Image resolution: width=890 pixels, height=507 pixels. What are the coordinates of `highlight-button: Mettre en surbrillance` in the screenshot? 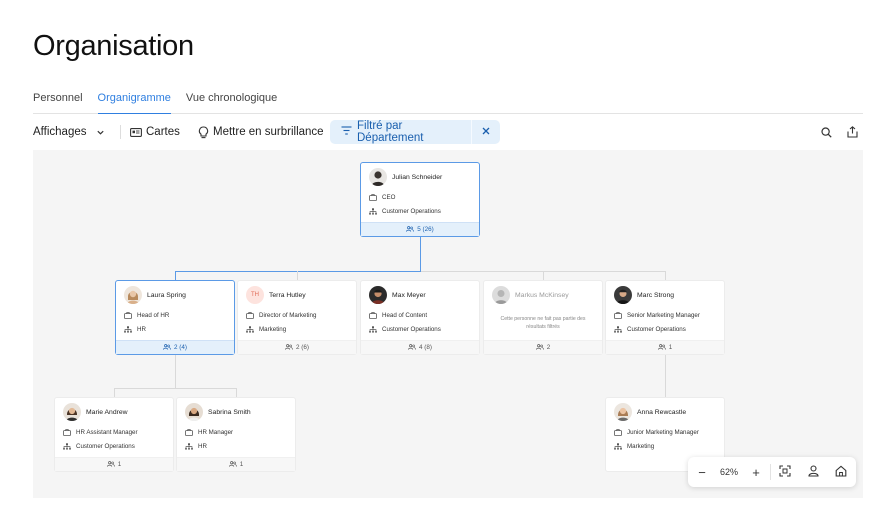 It's located at (261, 132).